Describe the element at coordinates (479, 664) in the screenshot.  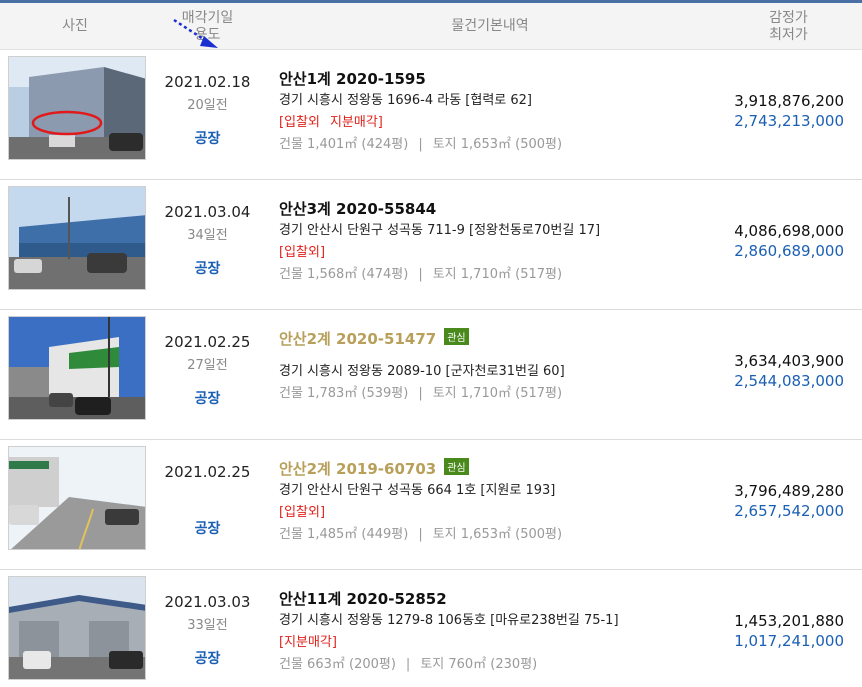
I see `land-area: 토지 760㎡ (230평)` at that location.